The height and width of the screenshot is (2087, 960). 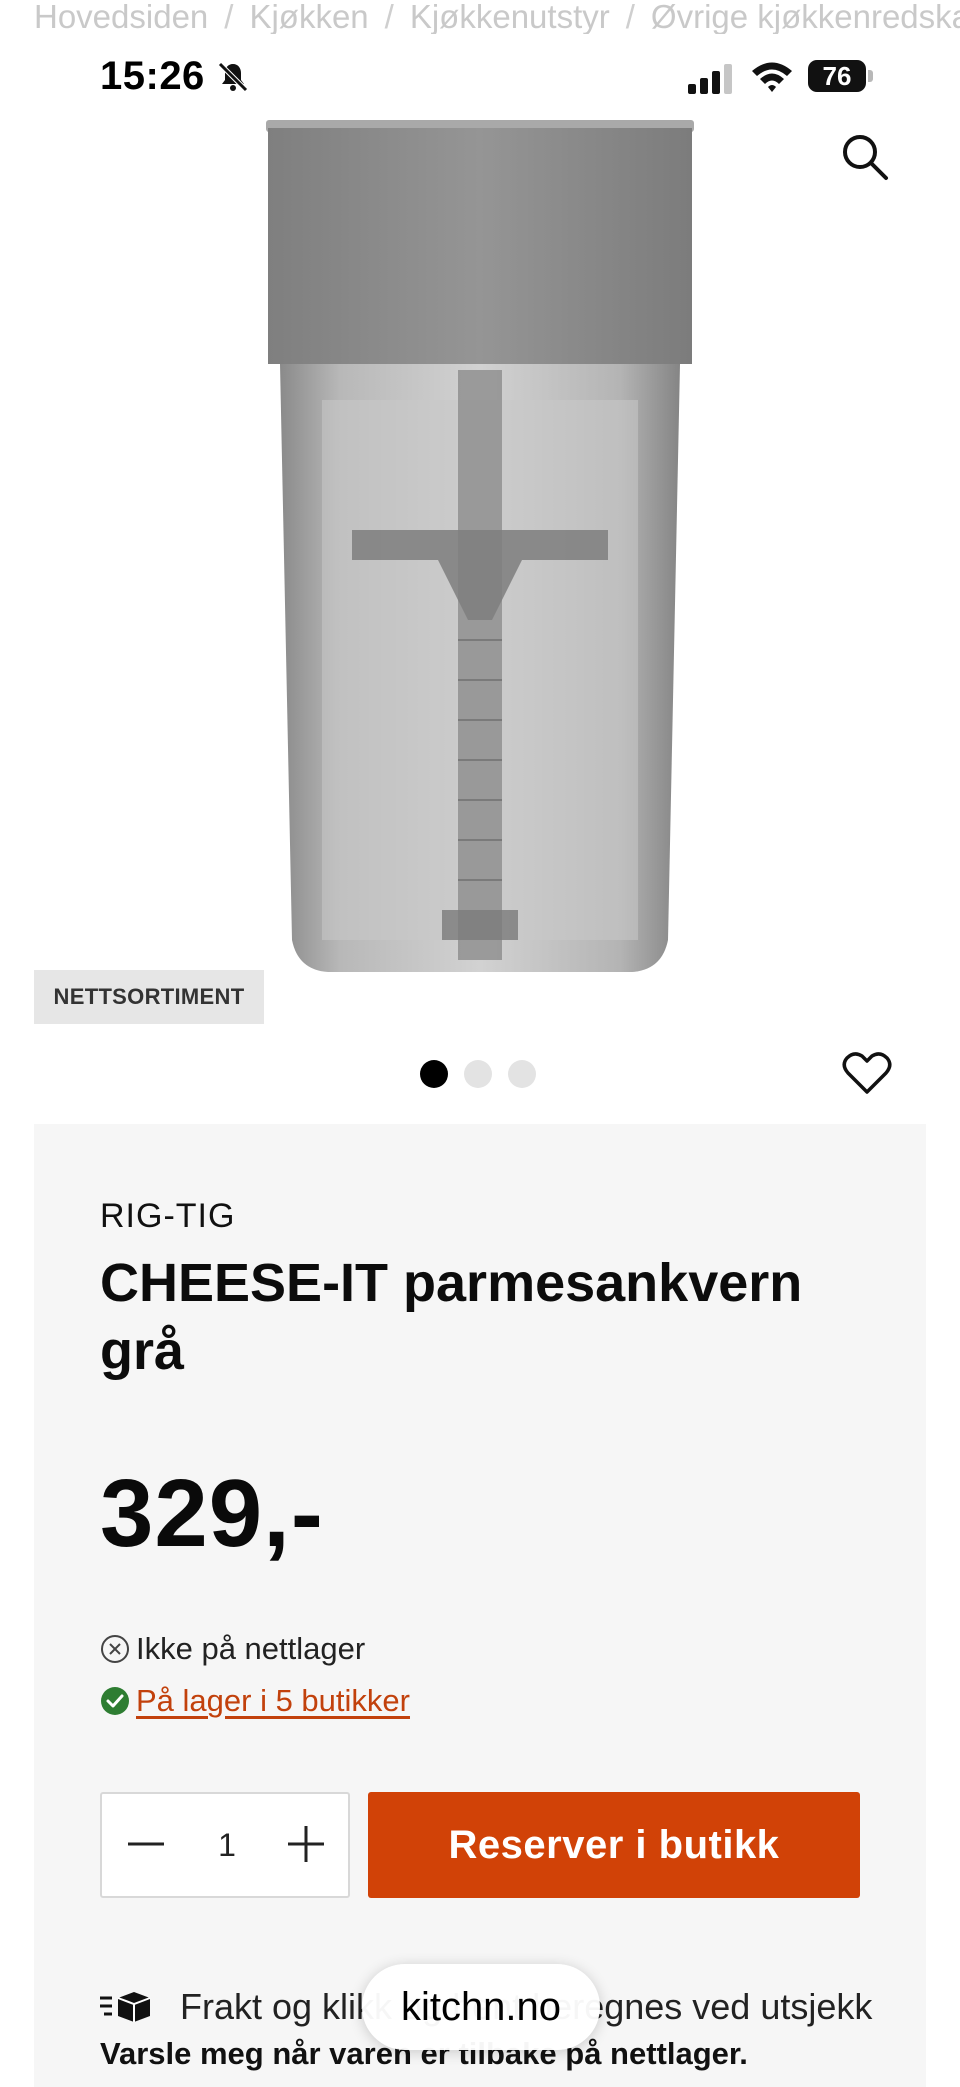 What do you see at coordinates (167, 1216) in the screenshot?
I see `product-brand: RIG-TIG` at bounding box center [167, 1216].